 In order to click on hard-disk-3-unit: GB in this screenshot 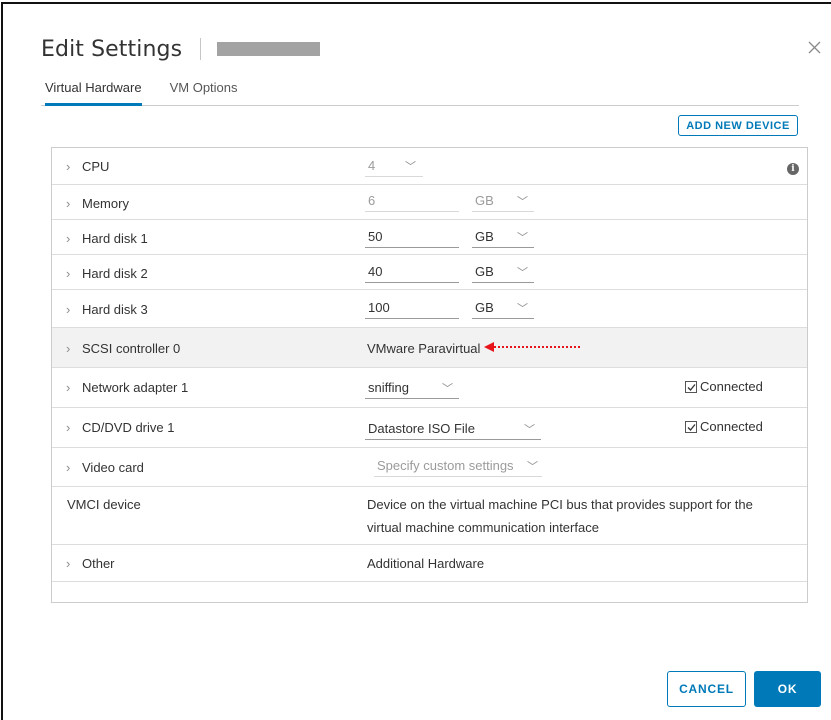, I will do `click(484, 307)`.